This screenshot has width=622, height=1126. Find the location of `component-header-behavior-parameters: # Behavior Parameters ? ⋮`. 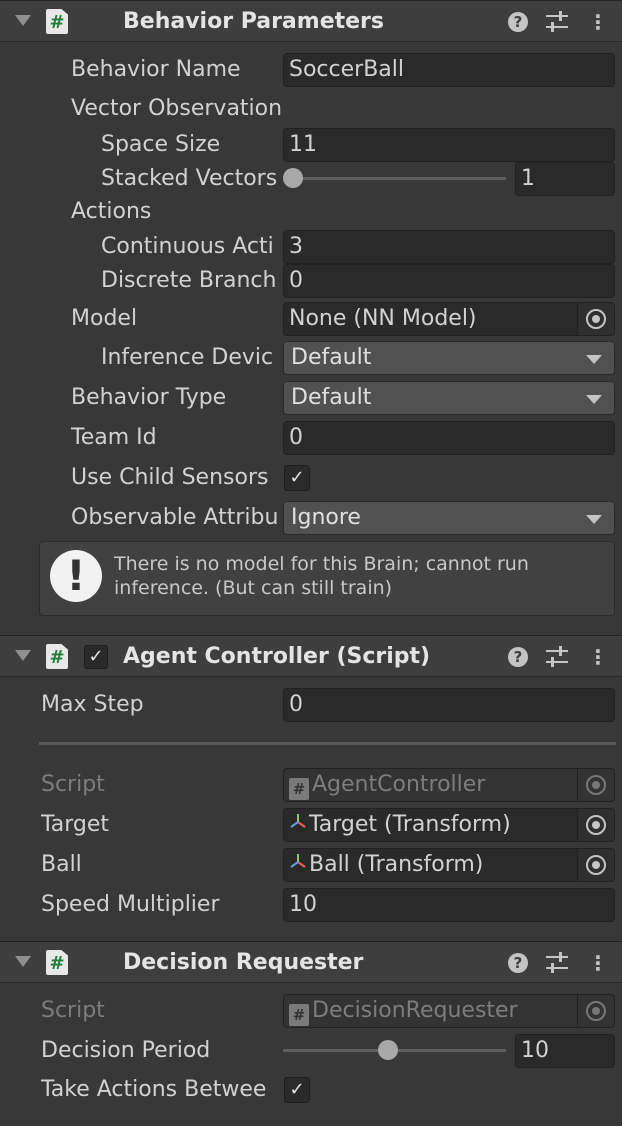

component-header-behavior-parameters: # Behavior Parameters ? ⋮ is located at coordinates (311, 21).